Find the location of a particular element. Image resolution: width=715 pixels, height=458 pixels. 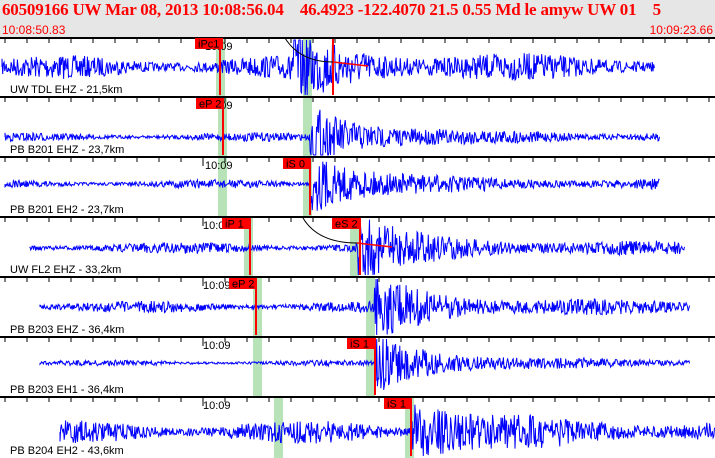

phase-pick-label: iPc1 is located at coordinates (209, 44).